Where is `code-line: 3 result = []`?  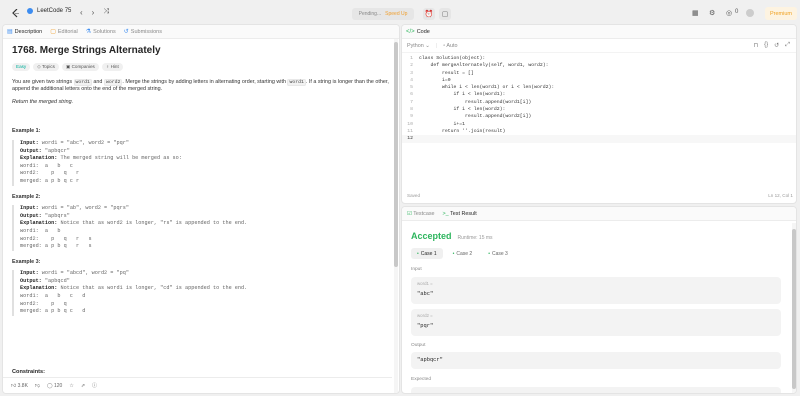
code-line: 3 result = [] is located at coordinates (442, 73).